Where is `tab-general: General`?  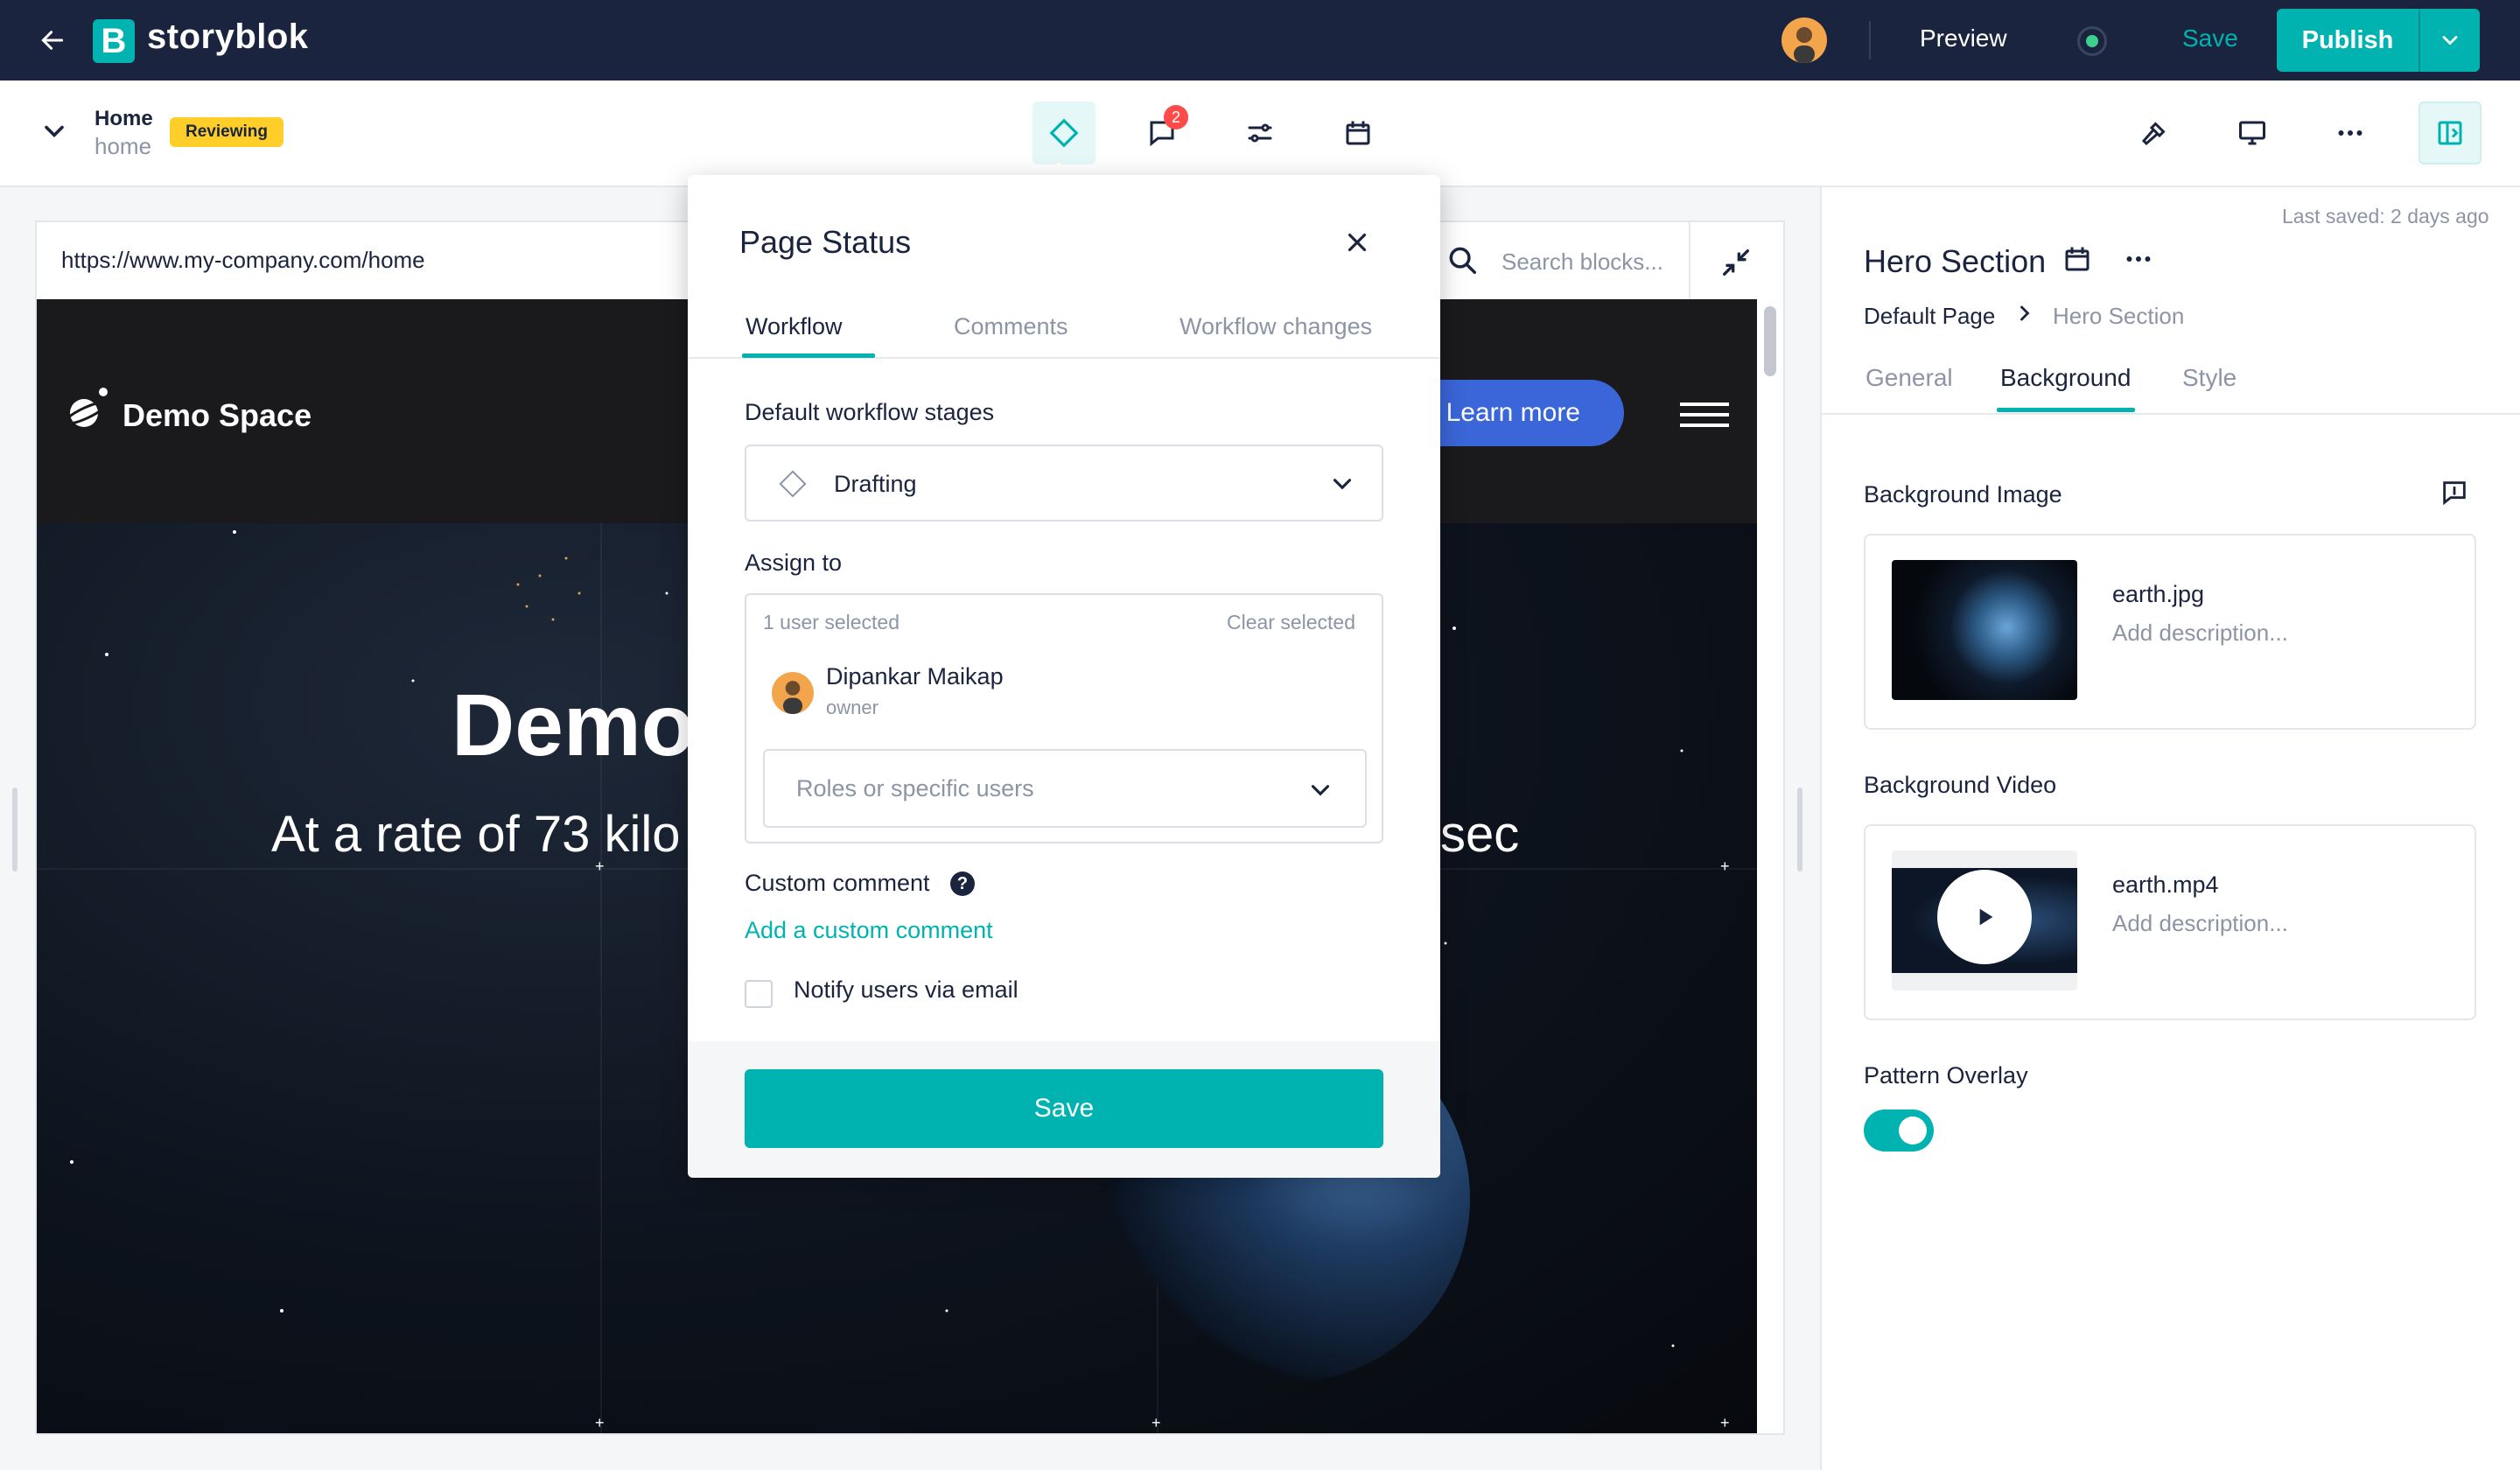 tab-general: General is located at coordinates (1909, 378).